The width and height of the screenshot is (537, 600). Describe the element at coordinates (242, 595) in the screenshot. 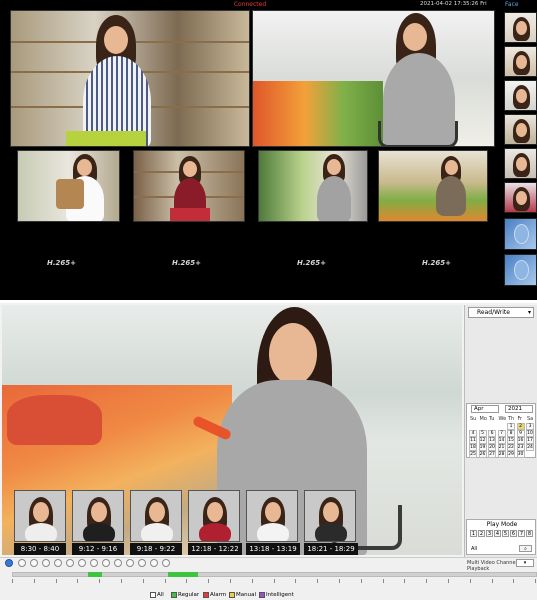

I see `legend-manual: Manual` at that location.